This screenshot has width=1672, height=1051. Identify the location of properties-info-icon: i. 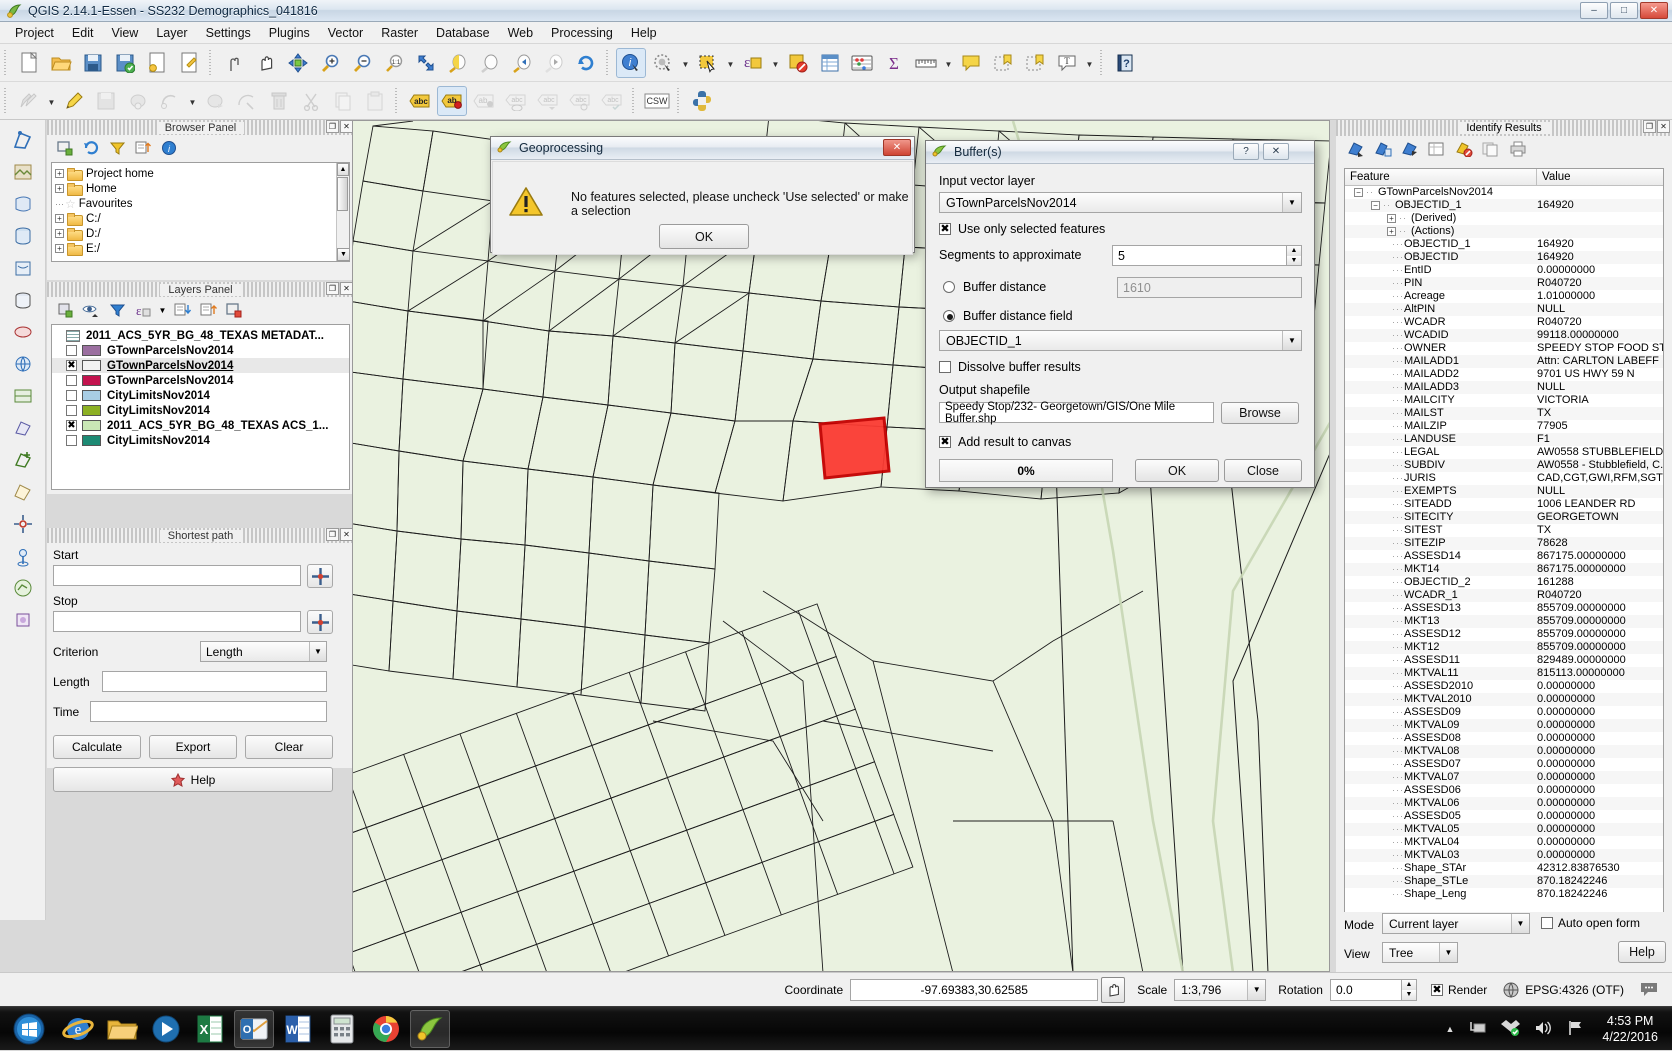
(169, 148).